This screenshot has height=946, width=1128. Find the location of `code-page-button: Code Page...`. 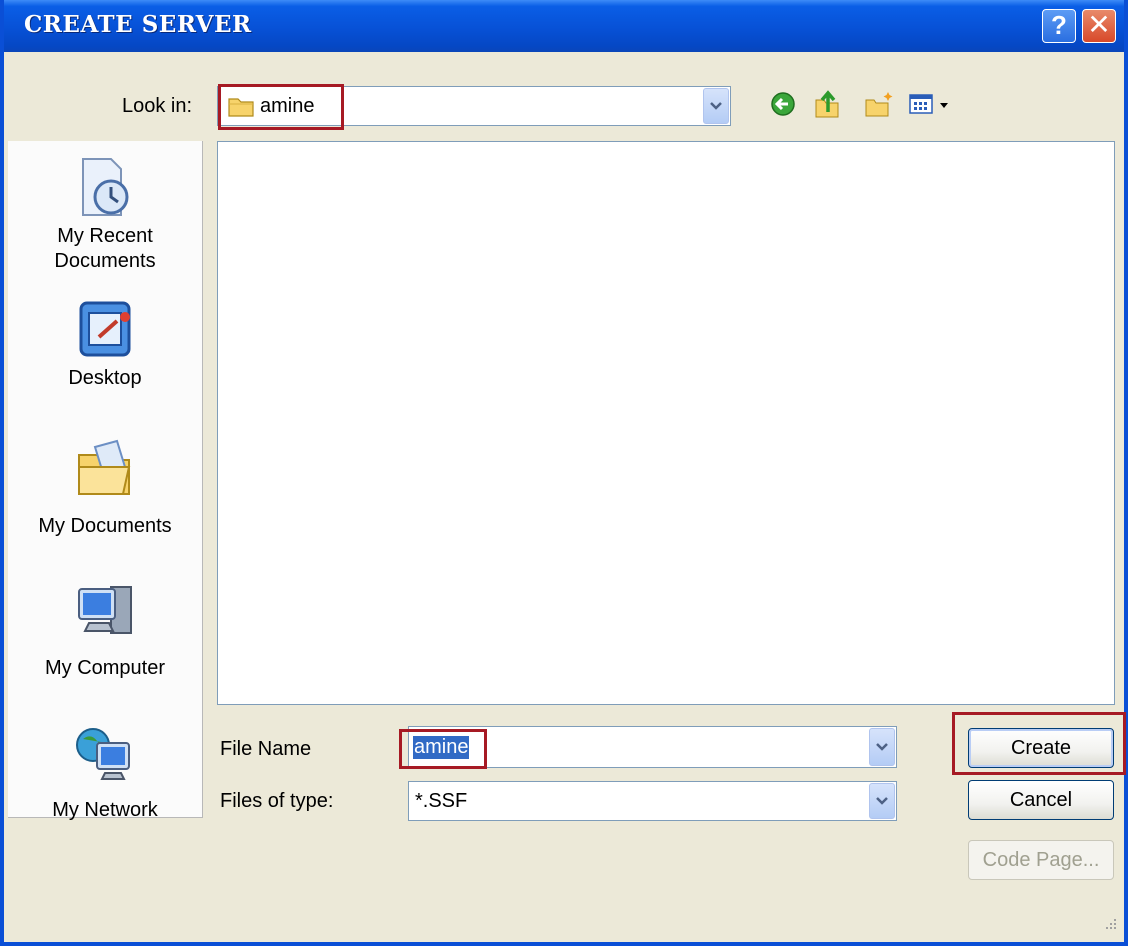

code-page-button: Code Page... is located at coordinates (1041, 860).